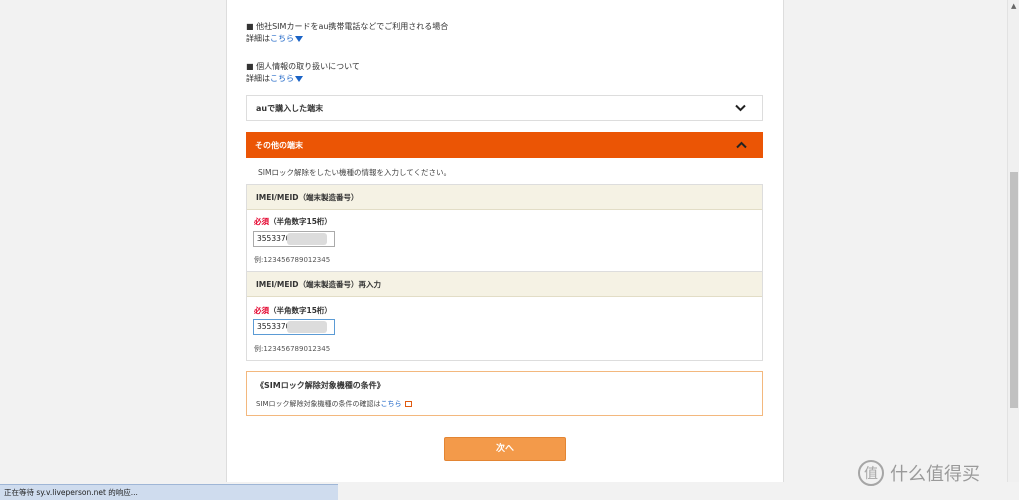 The width and height of the screenshot is (1019, 500). I want to click on conditions-title: 《SIMロック解除対象機種の条件》, so click(320, 385).